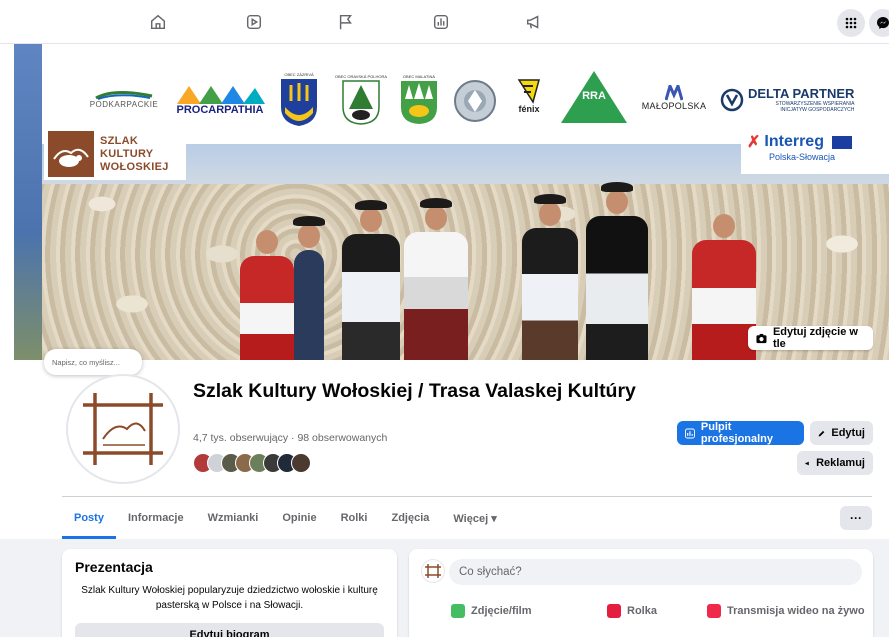 Image resolution: width=889 pixels, height=637 pixels. What do you see at coordinates (134, 166) in the screenshot?
I see `brand-line: WOŁOSKIEJ` at bounding box center [134, 166].